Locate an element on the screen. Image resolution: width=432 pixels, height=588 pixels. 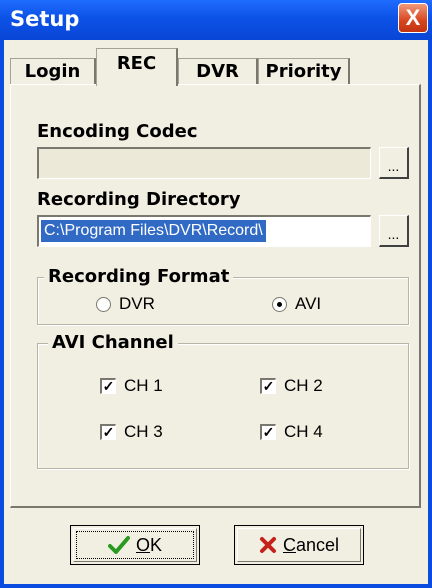
tab-priority: Priority is located at coordinates (304, 71).